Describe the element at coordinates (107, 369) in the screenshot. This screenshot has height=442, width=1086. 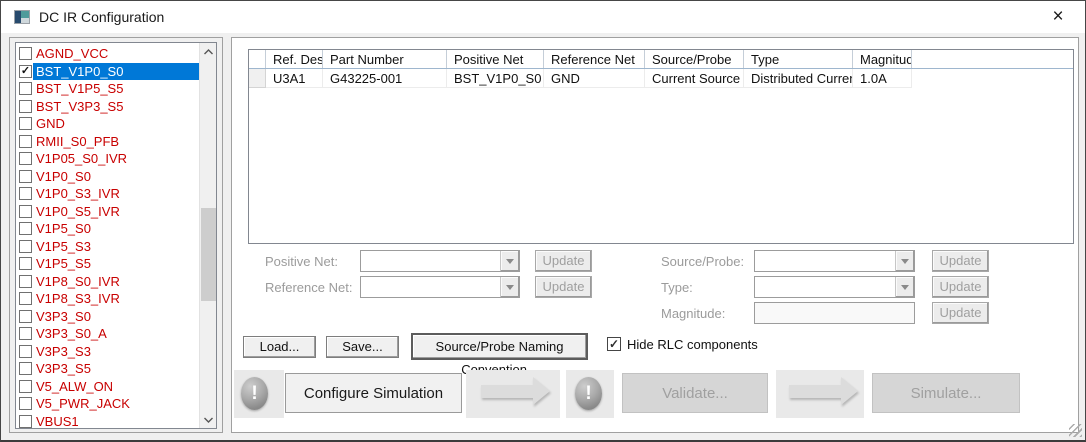
I see `list-item-v3p3_s5: V3P3_S5` at that location.